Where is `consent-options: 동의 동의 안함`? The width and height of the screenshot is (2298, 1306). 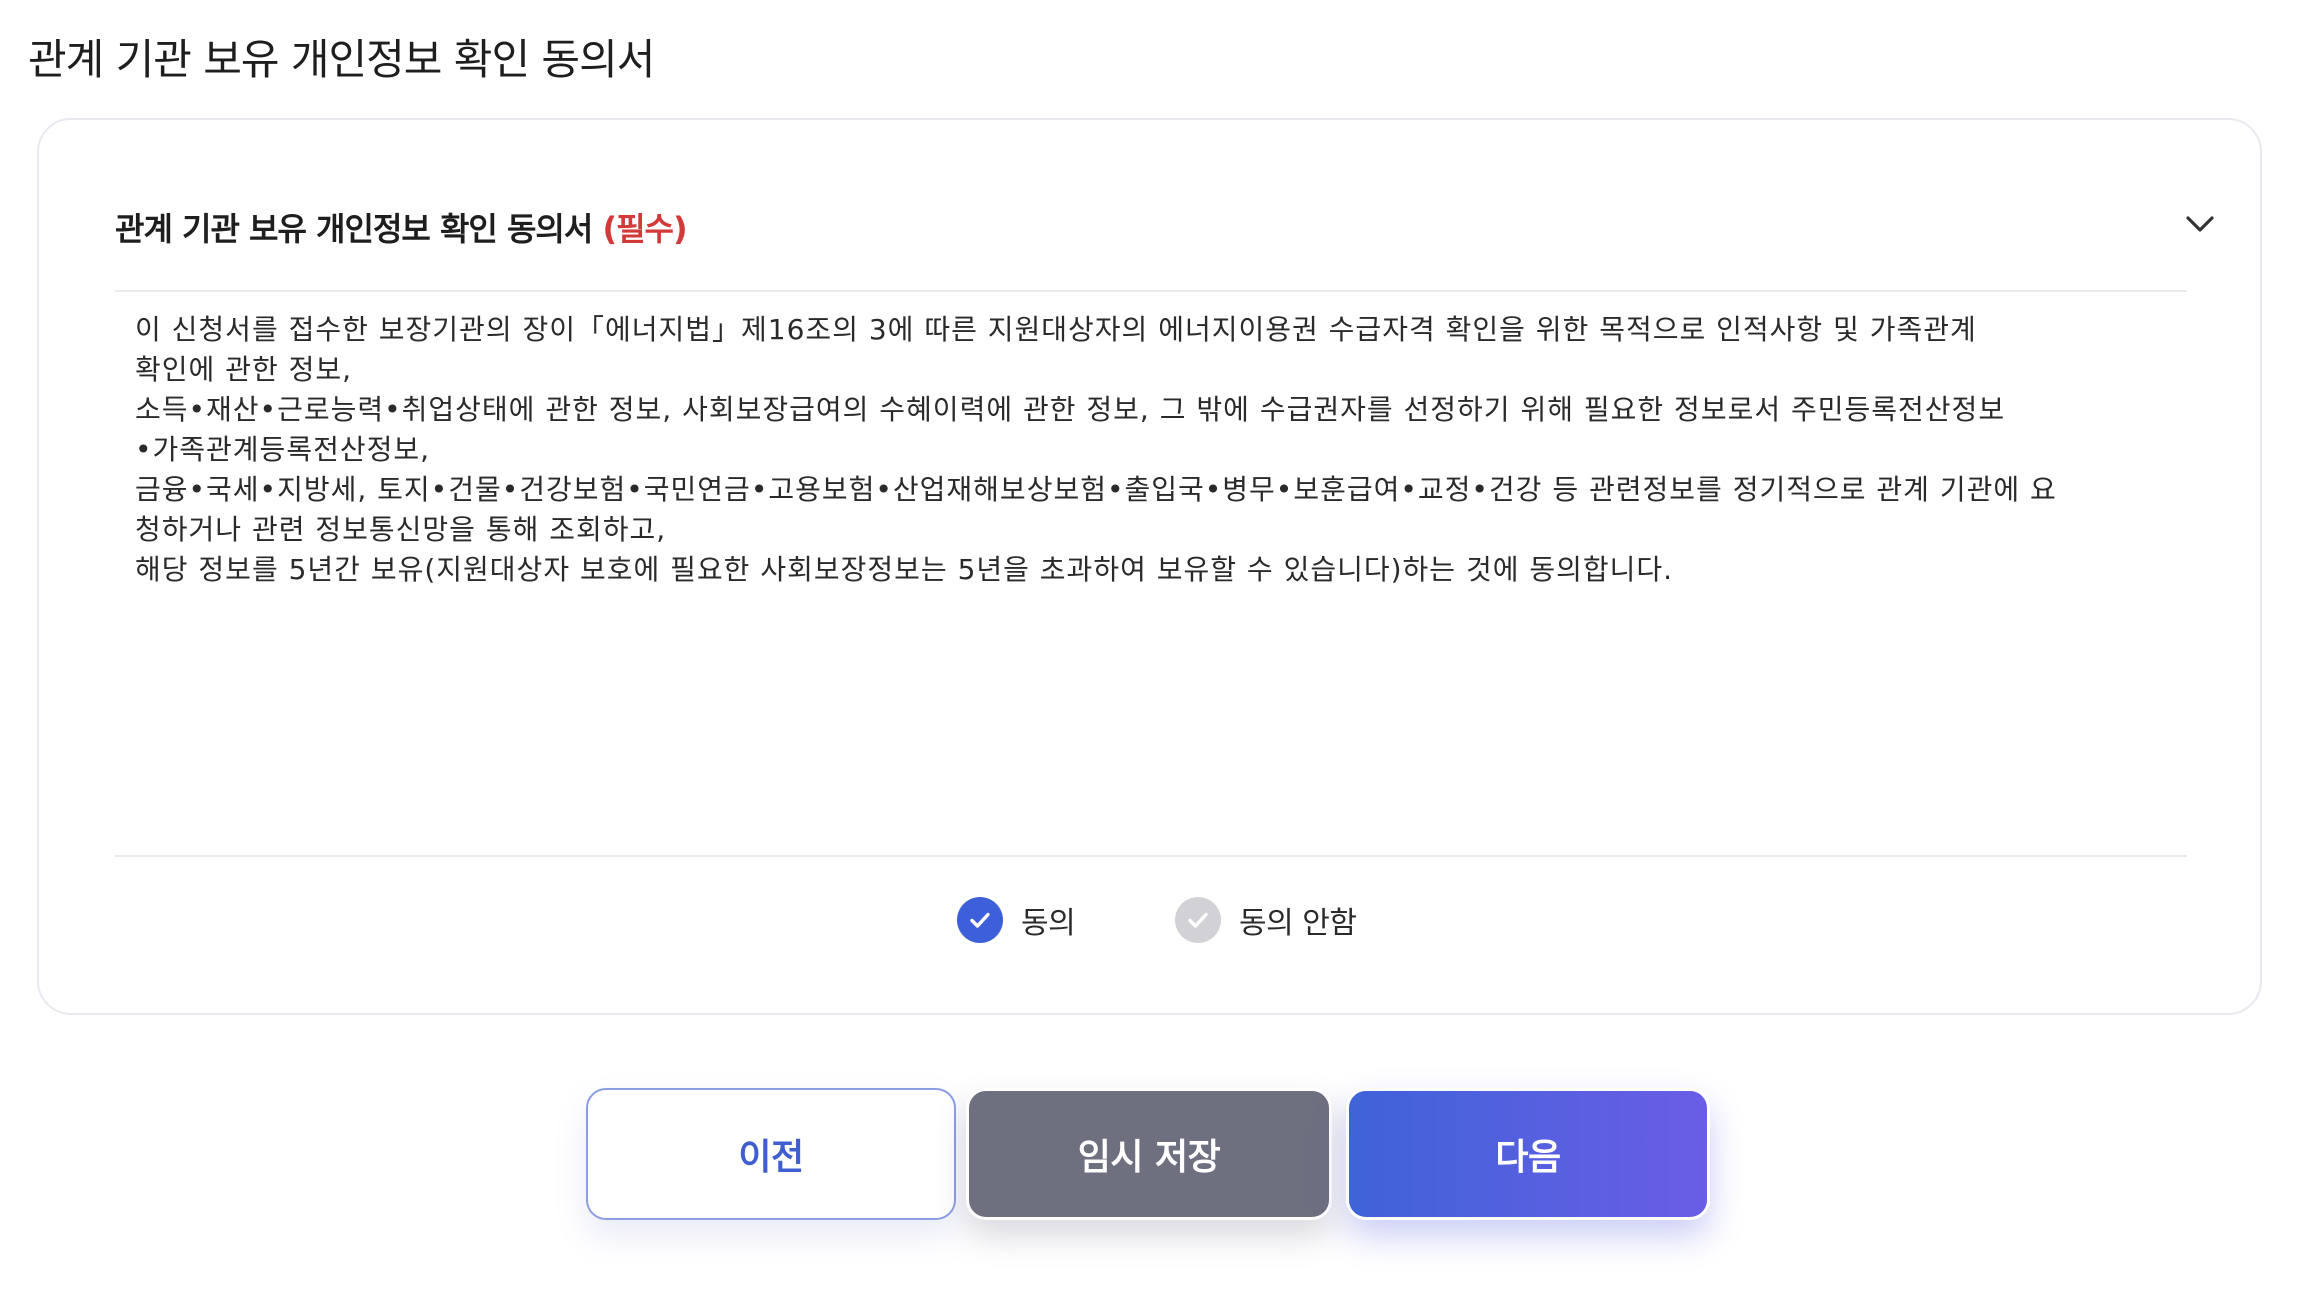
consent-options: 동의 동의 안함 is located at coordinates (1149, 920).